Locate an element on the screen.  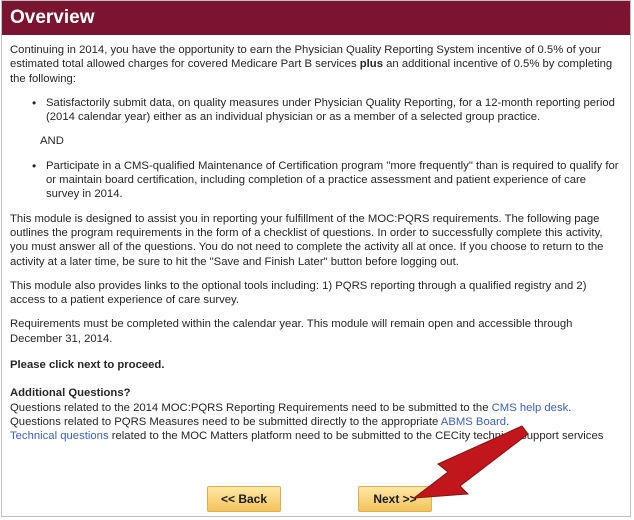
additional-questions-title: Additional Questions? is located at coordinates (70, 393).